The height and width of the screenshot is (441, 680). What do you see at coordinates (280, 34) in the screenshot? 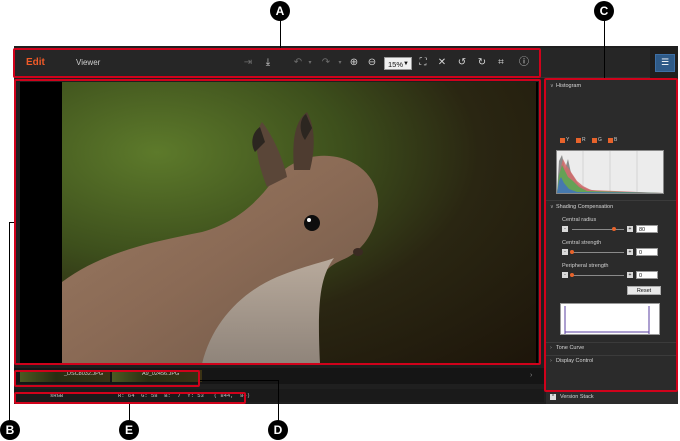
I see `callout-leader-a` at bounding box center [280, 34].